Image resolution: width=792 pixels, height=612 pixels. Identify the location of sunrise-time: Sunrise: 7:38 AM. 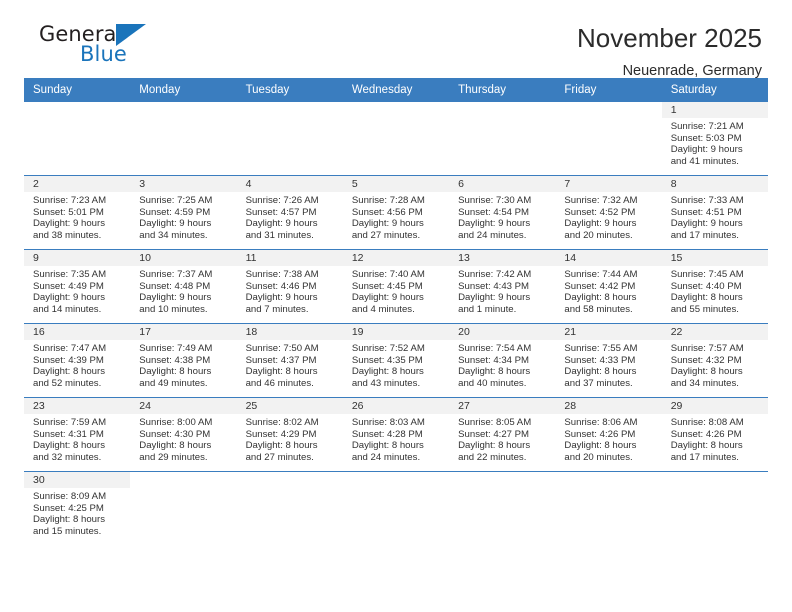
(282, 274).